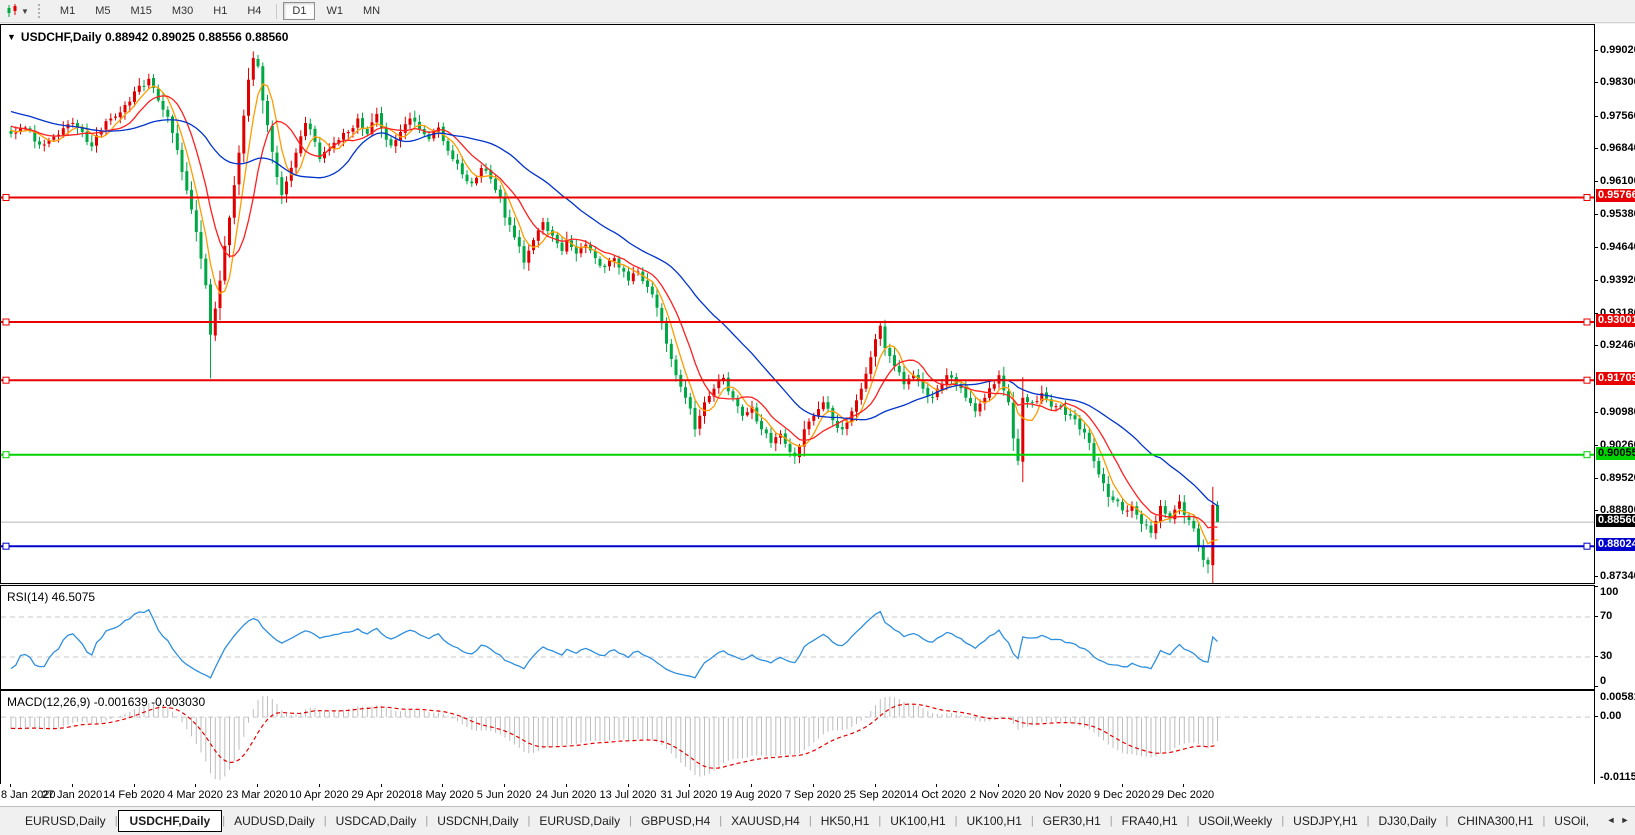  What do you see at coordinates (67, 11) in the screenshot?
I see `timeframe-button-m1: M1` at bounding box center [67, 11].